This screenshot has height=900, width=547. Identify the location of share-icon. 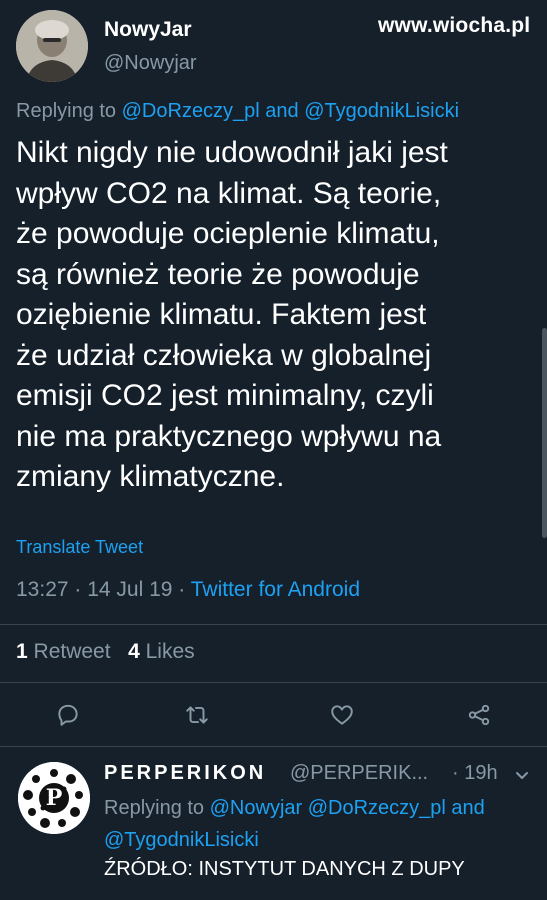
(479, 715).